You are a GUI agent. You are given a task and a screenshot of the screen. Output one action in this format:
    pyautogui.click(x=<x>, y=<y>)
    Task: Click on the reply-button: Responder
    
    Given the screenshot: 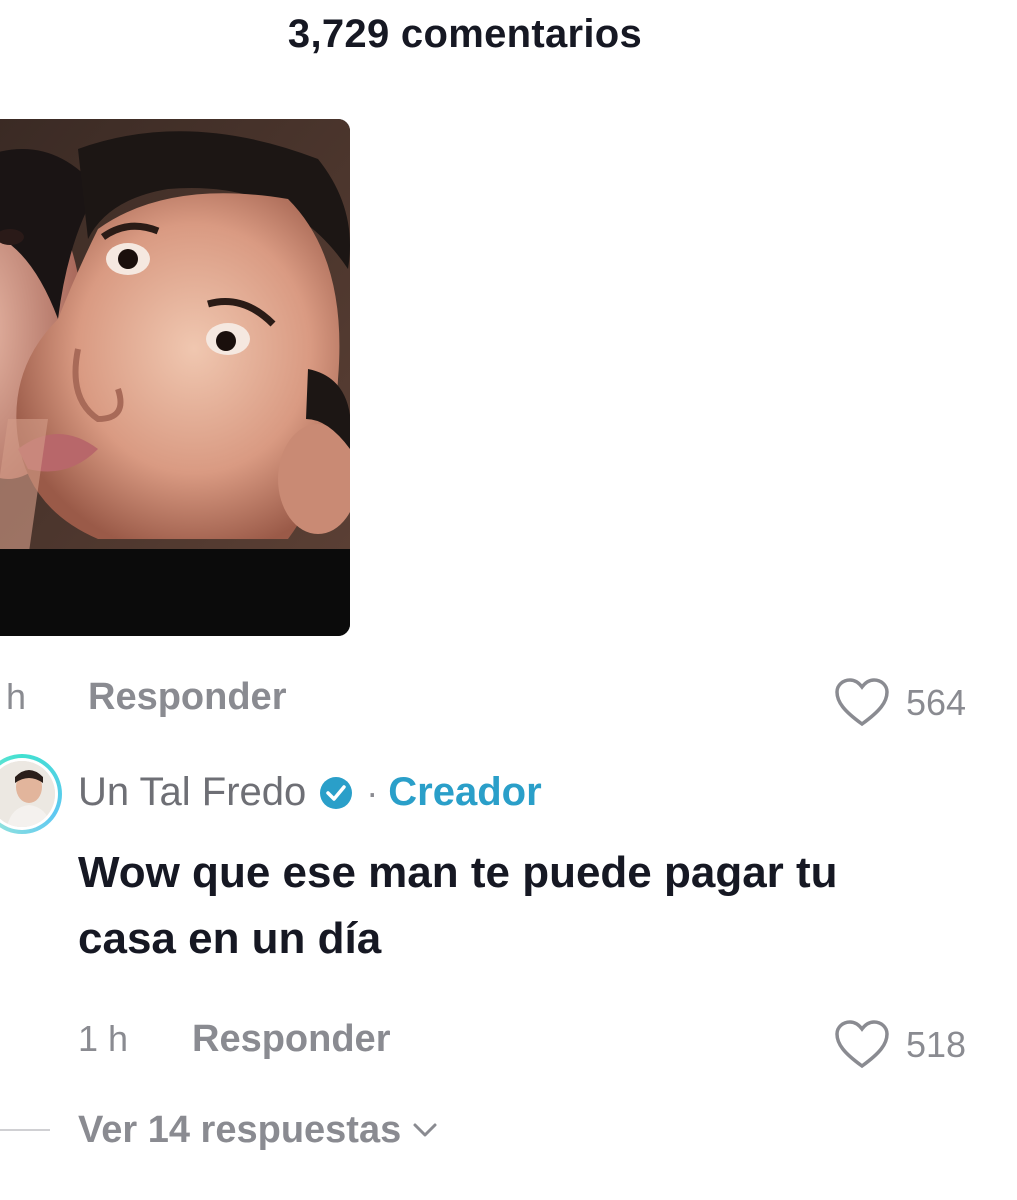 What is the action you would take?
    pyautogui.click(x=187, y=697)
    